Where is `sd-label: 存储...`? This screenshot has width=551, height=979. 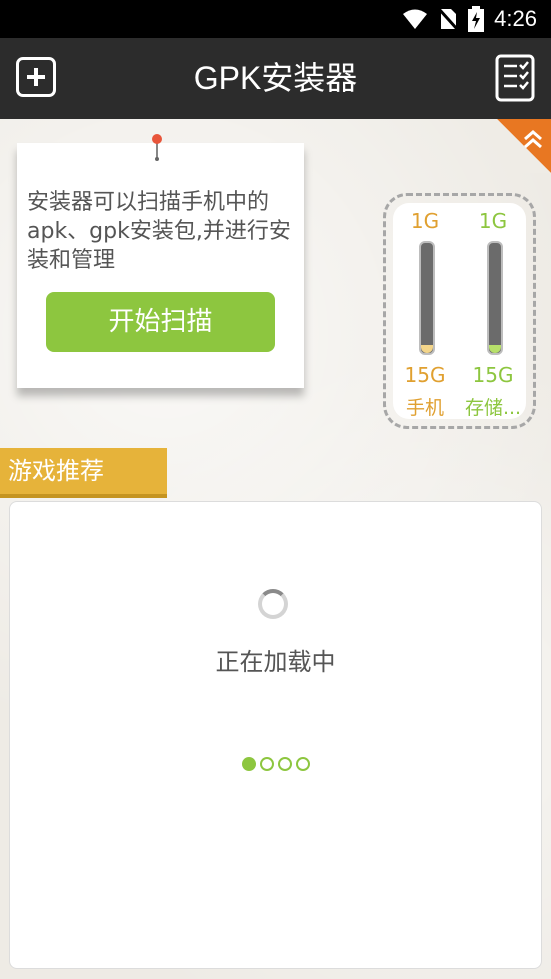
sd-label: 存储... is located at coordinates (493, 408).